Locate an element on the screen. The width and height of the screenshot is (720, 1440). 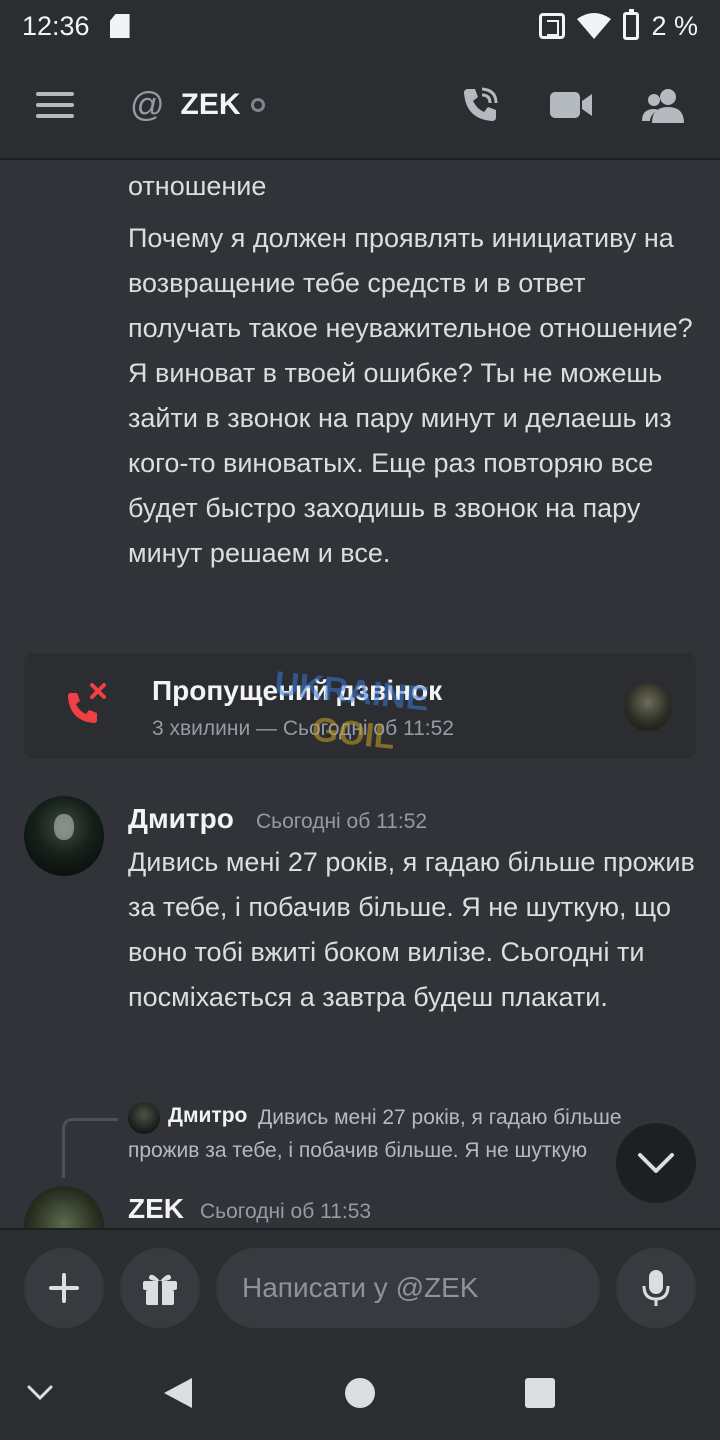
offline-status-icon is located at coordinates (257, 105).